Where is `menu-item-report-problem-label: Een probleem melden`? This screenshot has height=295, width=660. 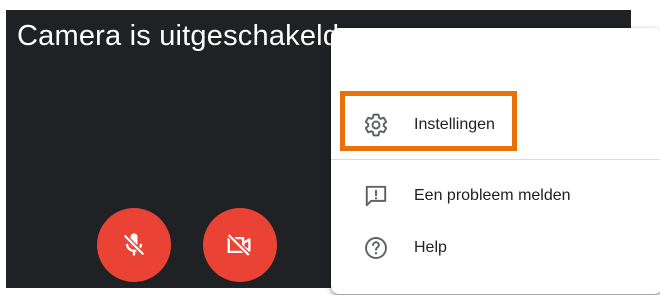 menu-item-report-problem-label: Een probleem melden is located at coordinates (492, 195).